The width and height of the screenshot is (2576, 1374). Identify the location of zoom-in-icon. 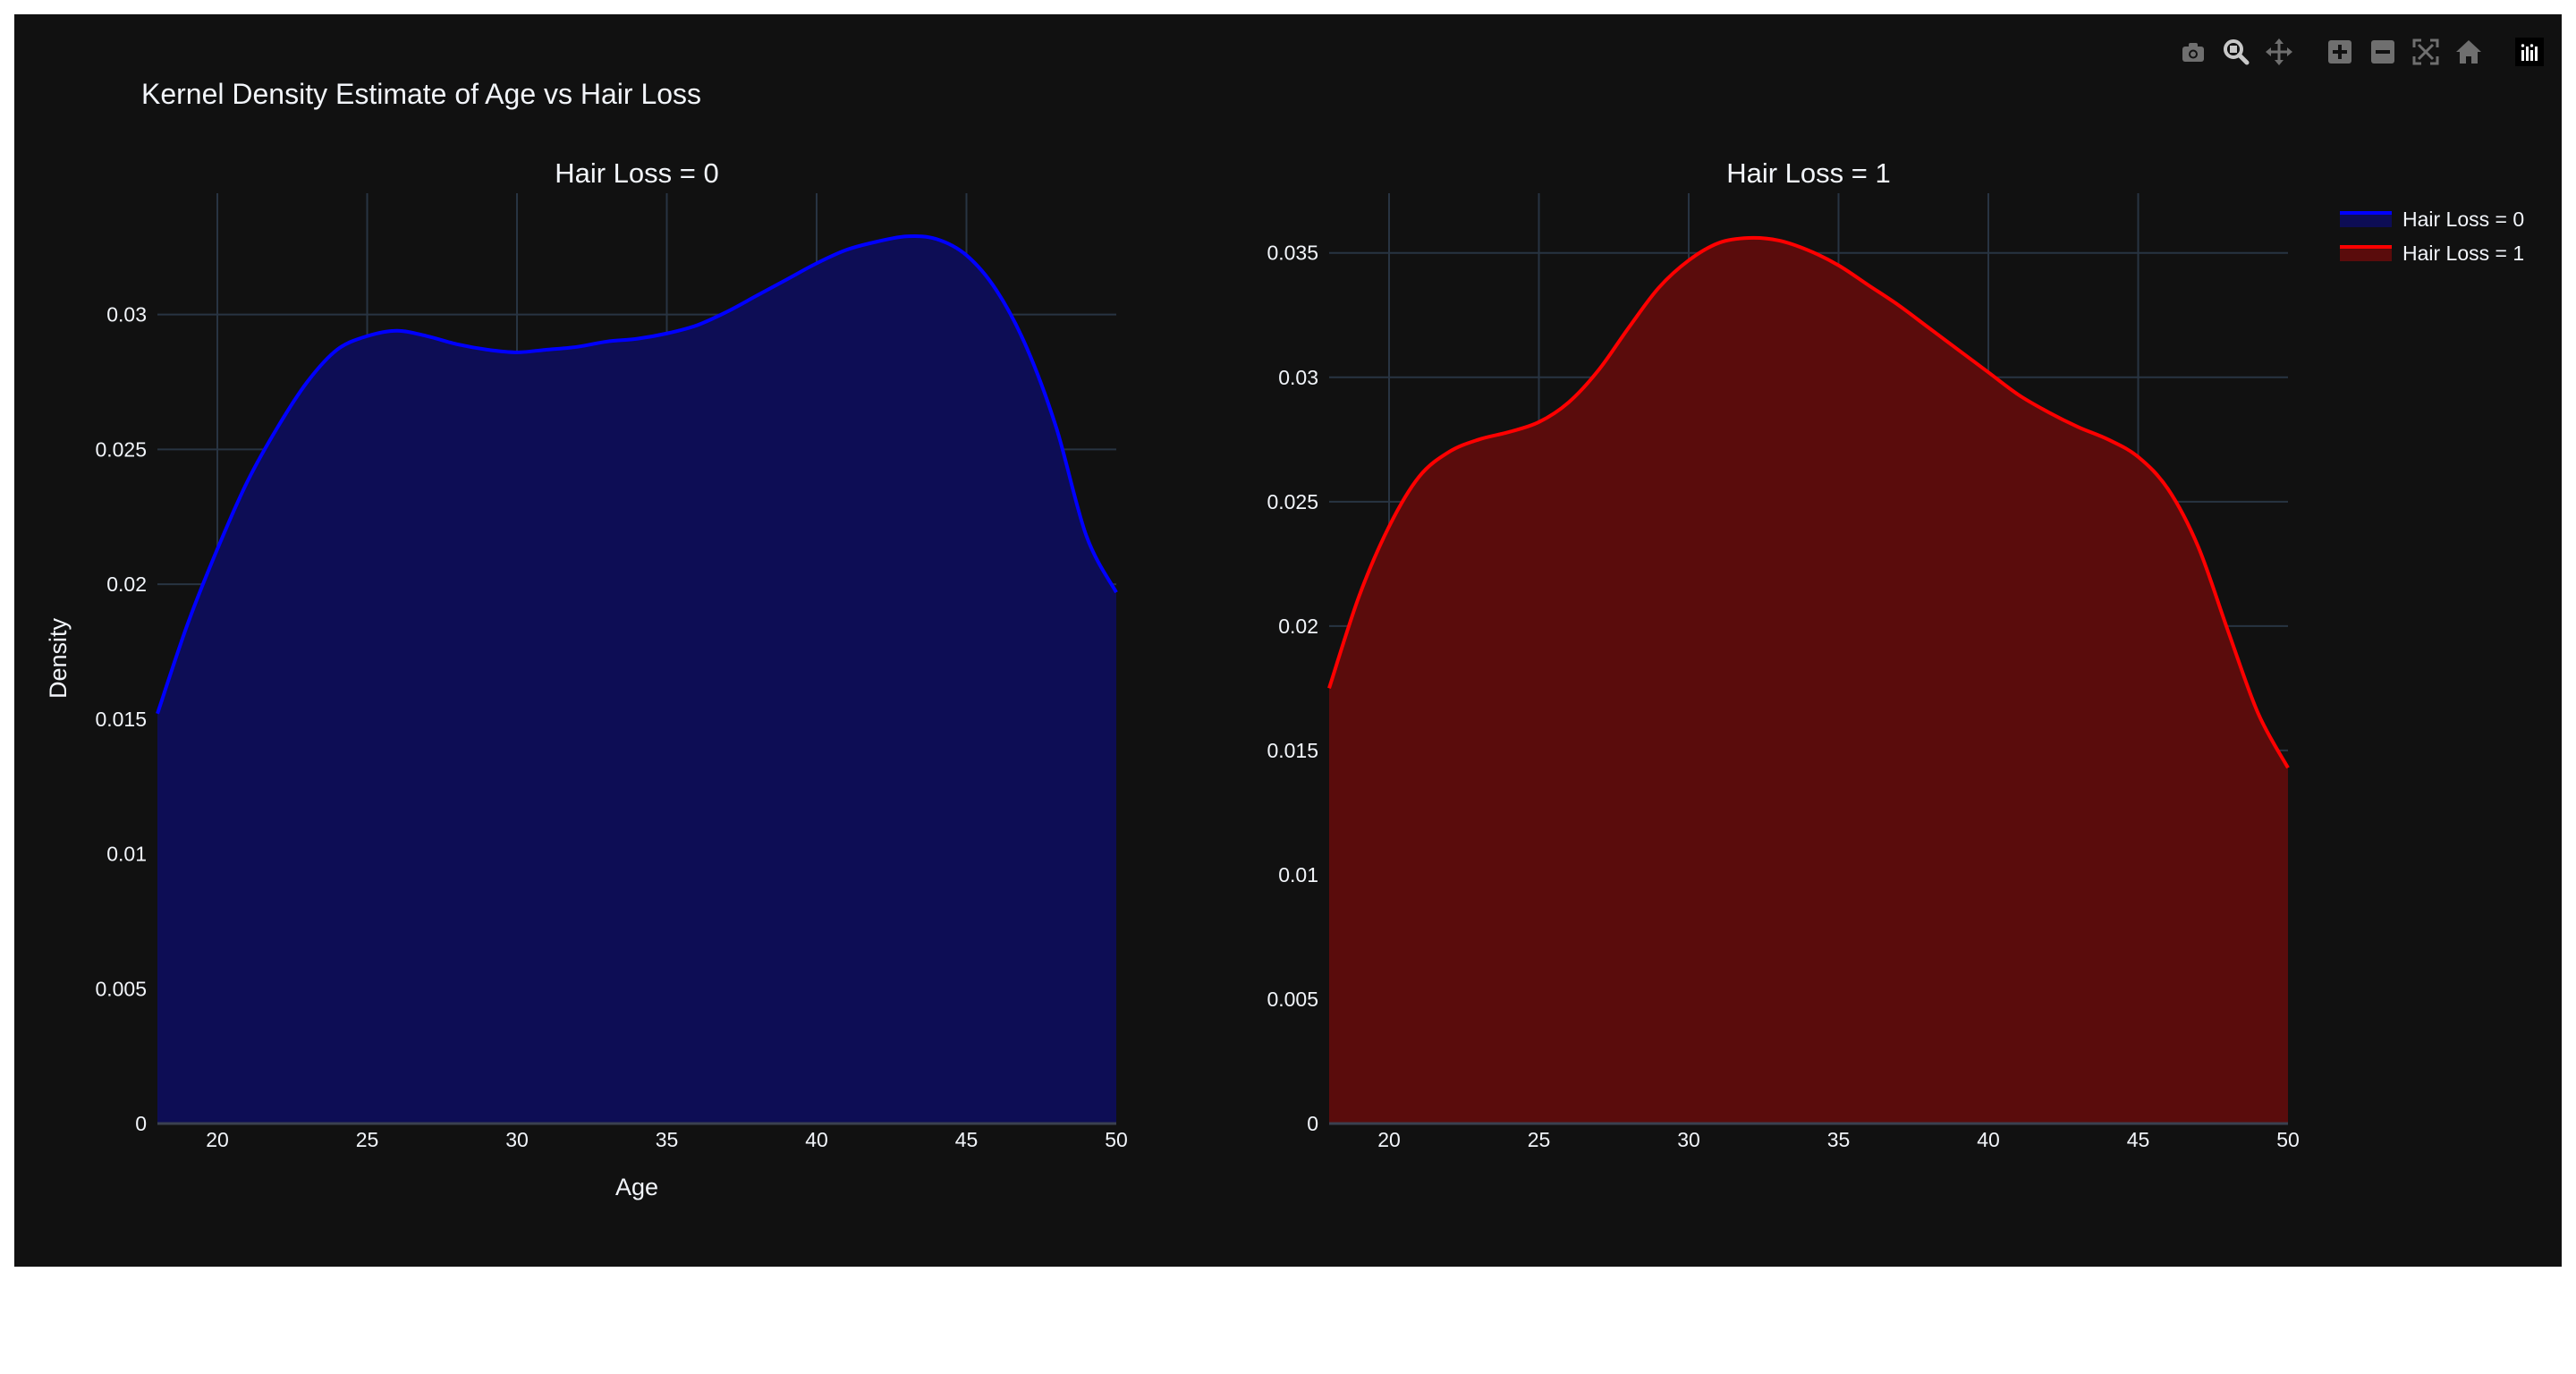
(2340, 52).